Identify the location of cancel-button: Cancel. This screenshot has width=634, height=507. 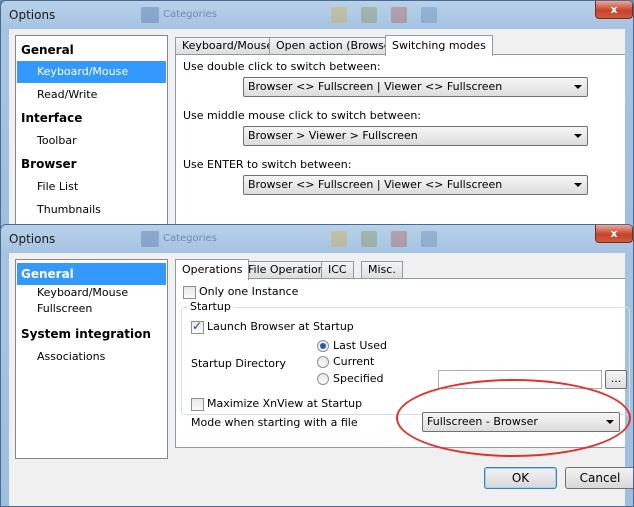
(599, 478).